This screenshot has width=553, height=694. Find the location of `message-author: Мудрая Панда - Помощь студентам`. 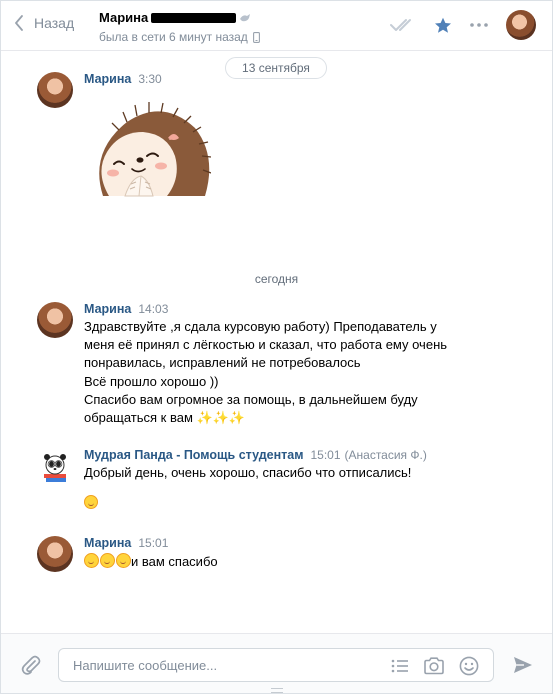

message-author: Мудрая Панда - Помощь студентам is located at coordinates (193, 455).